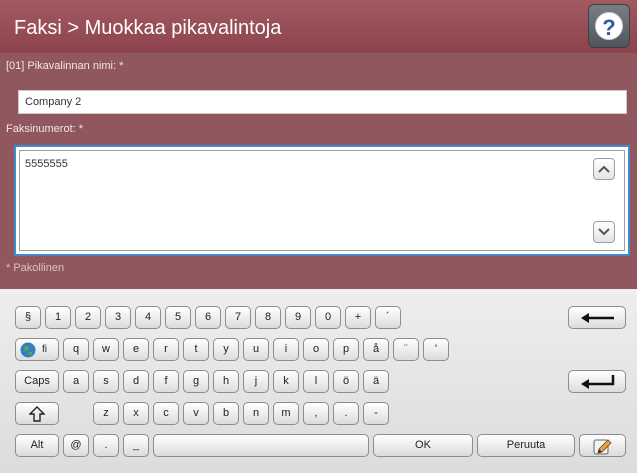  I want to click on alt-key: Alt, so click(37, 445).